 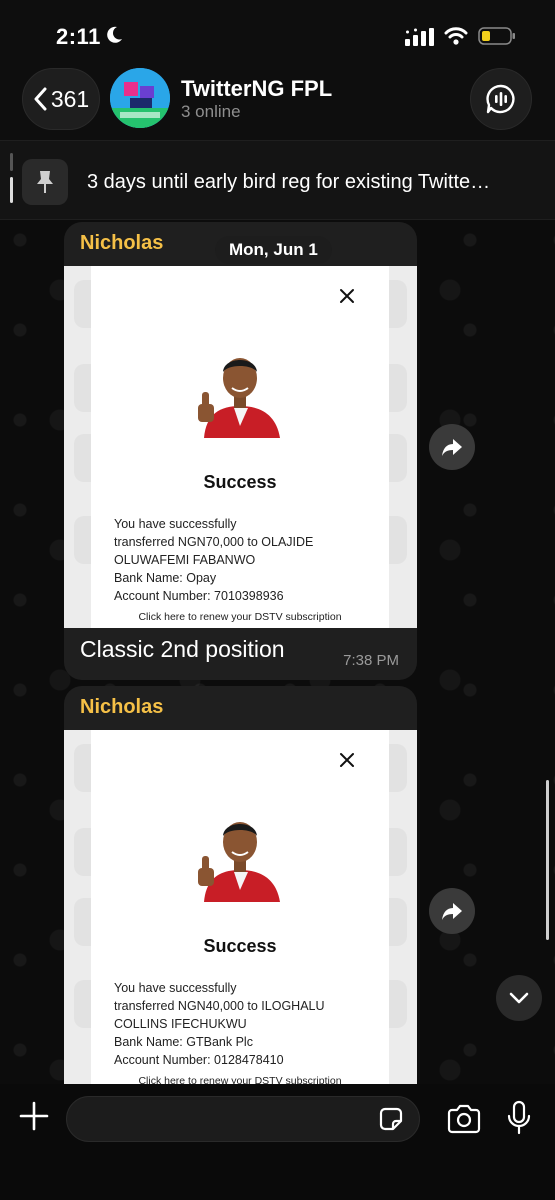 I want to click on bank-name: Bank Name: Opay, so click(x=165, y=578).